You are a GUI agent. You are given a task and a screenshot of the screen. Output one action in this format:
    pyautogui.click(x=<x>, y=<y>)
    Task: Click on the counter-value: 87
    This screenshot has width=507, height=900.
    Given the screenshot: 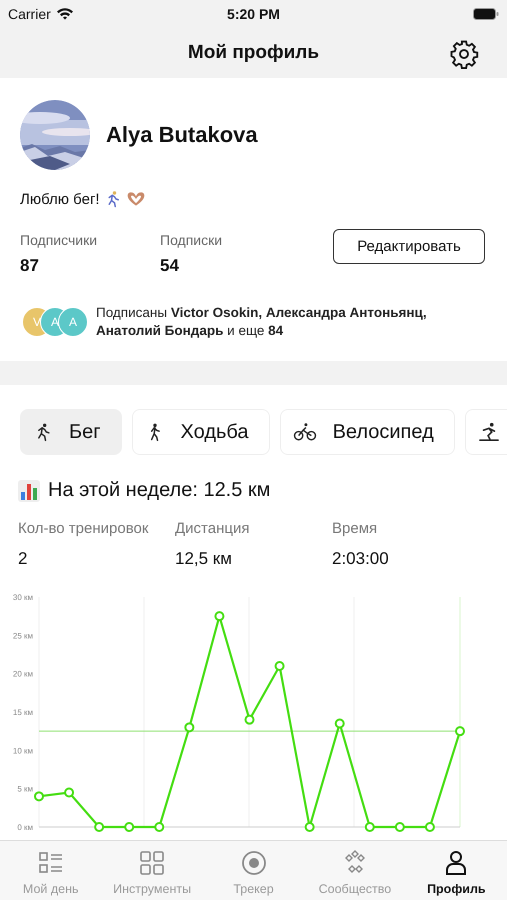 What is the action you would take?
    pyautogui.click(x=30, y=266)
    